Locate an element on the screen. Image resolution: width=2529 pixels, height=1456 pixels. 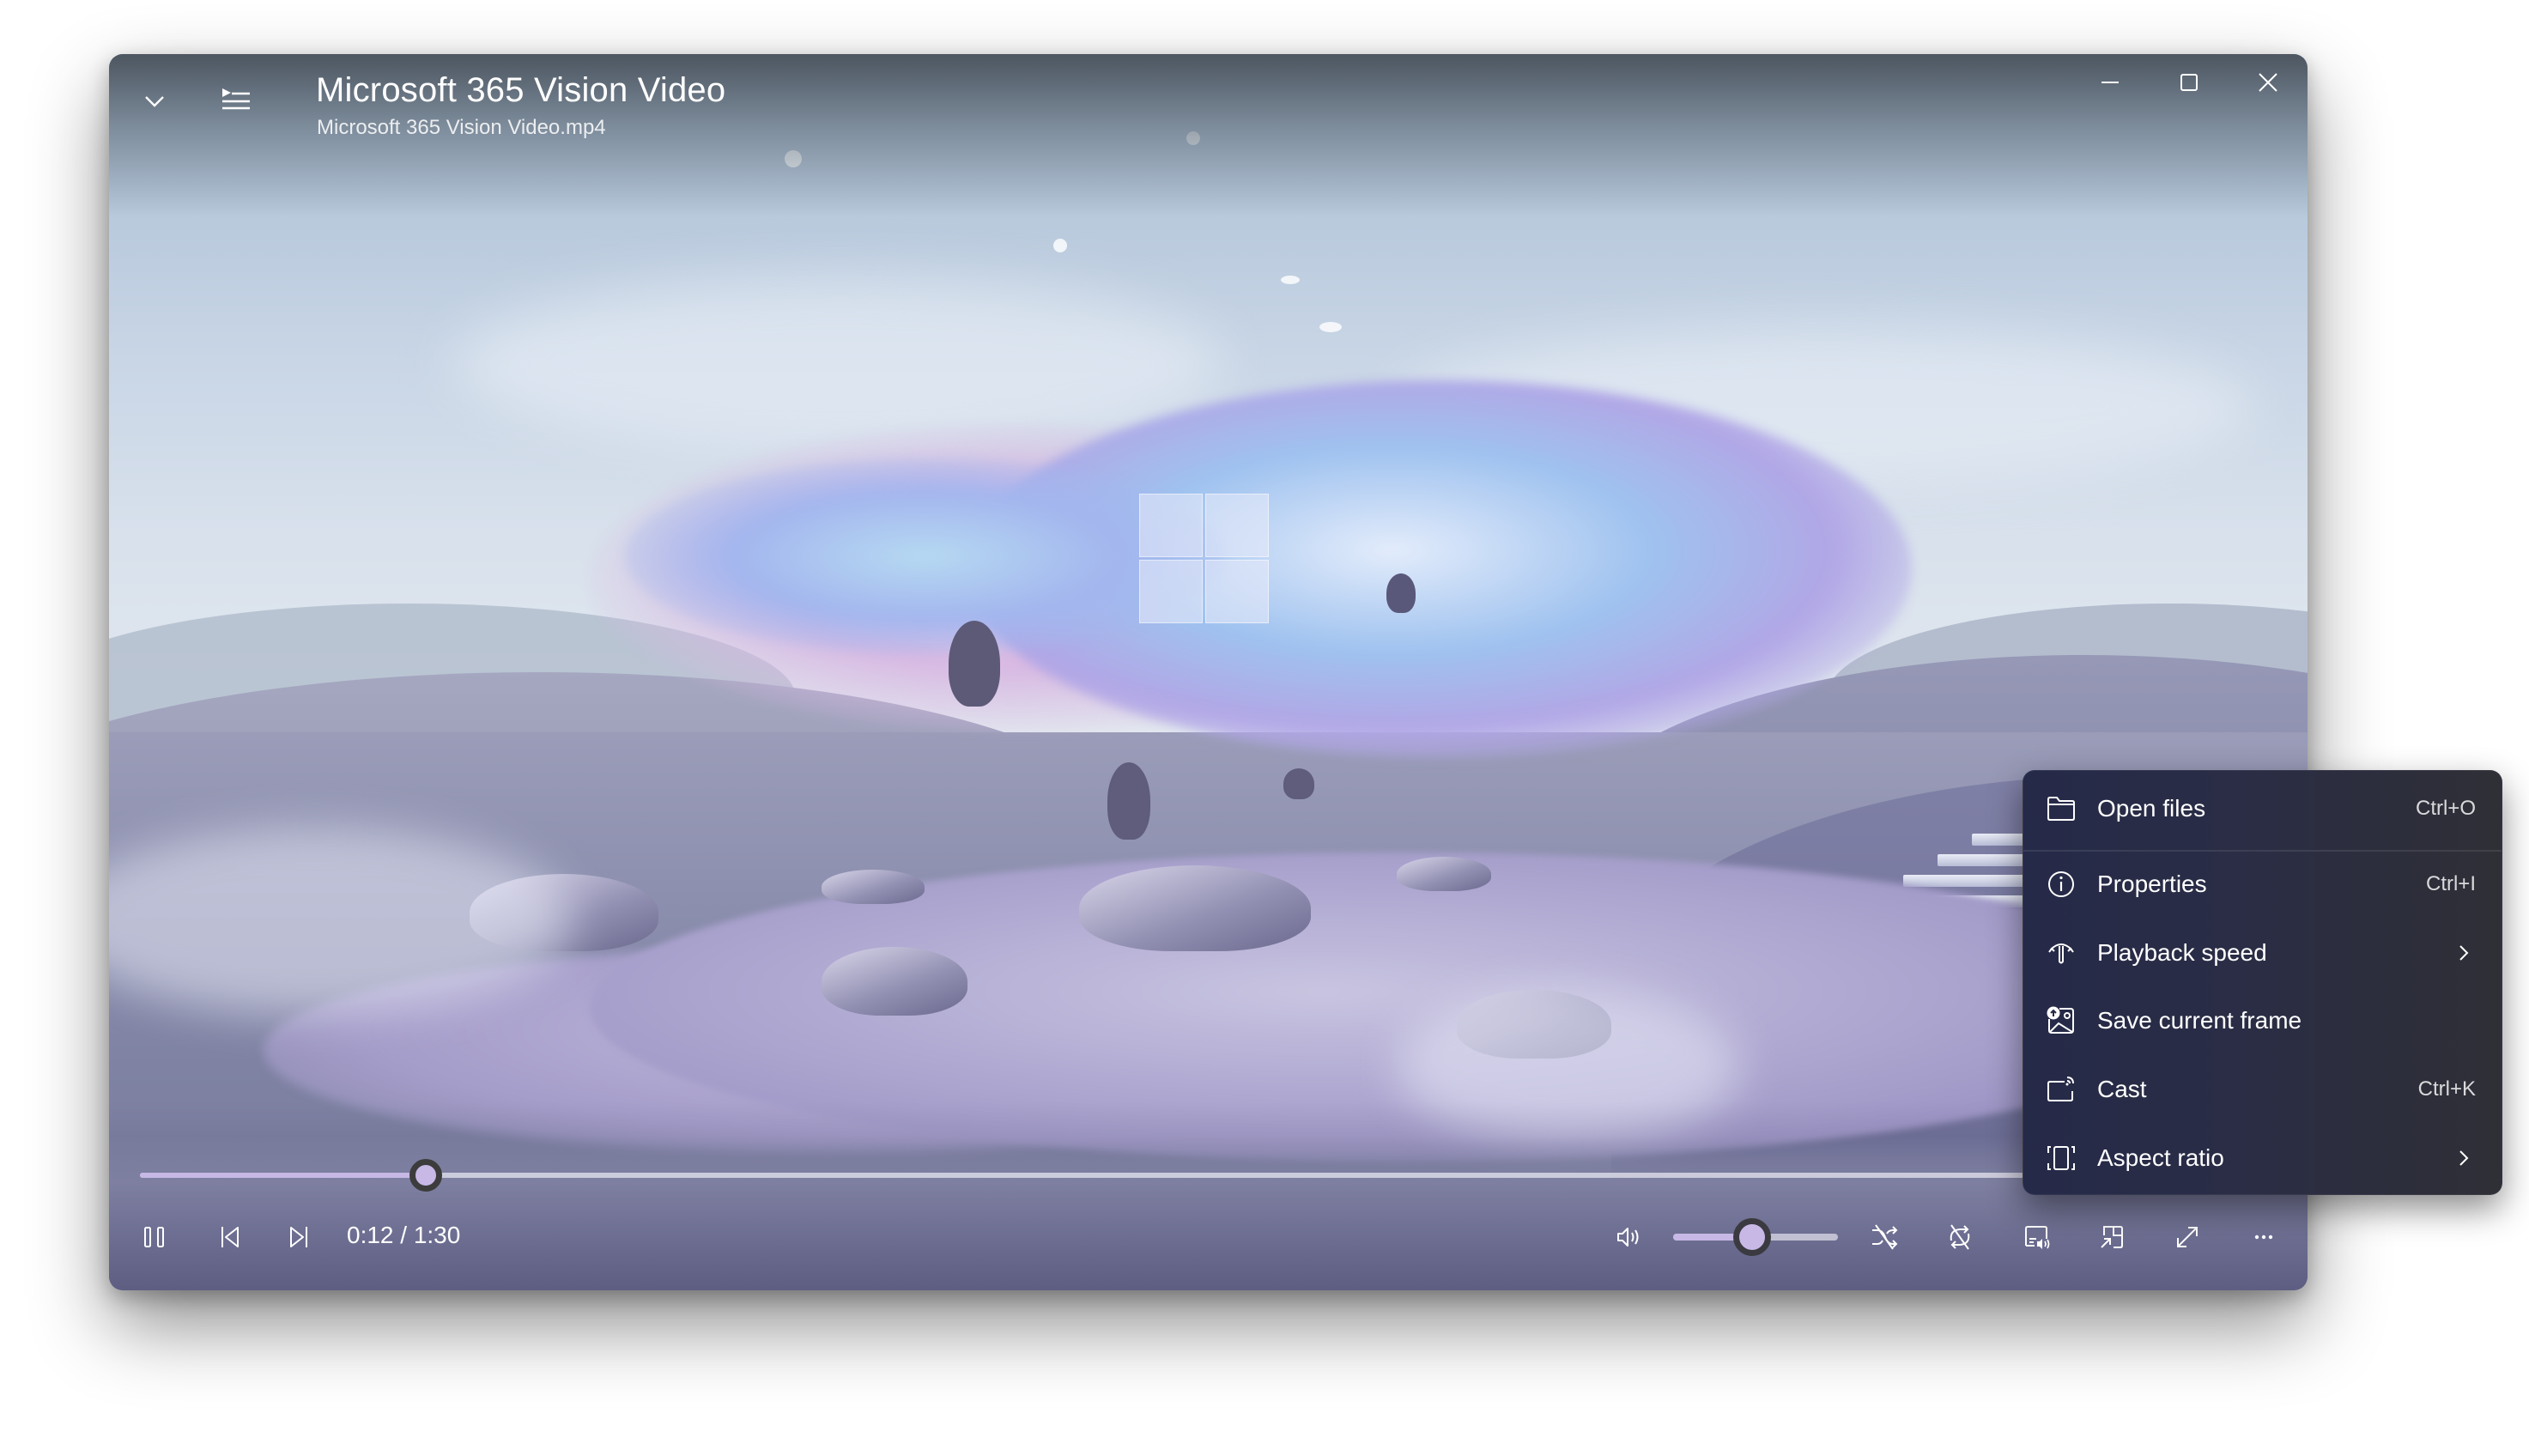
previous-button is located at coordinates (231, 1237).